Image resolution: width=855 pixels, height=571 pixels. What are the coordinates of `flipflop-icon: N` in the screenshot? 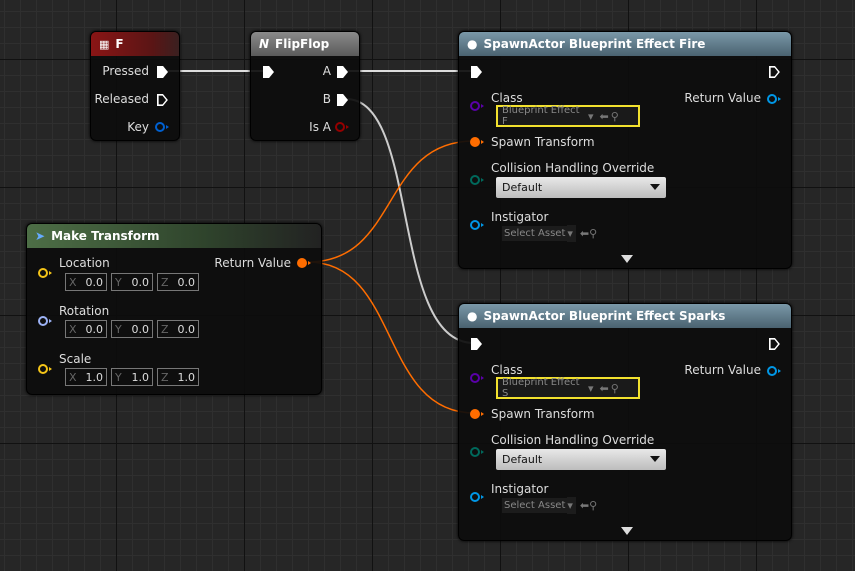 It's located at (264, 44).